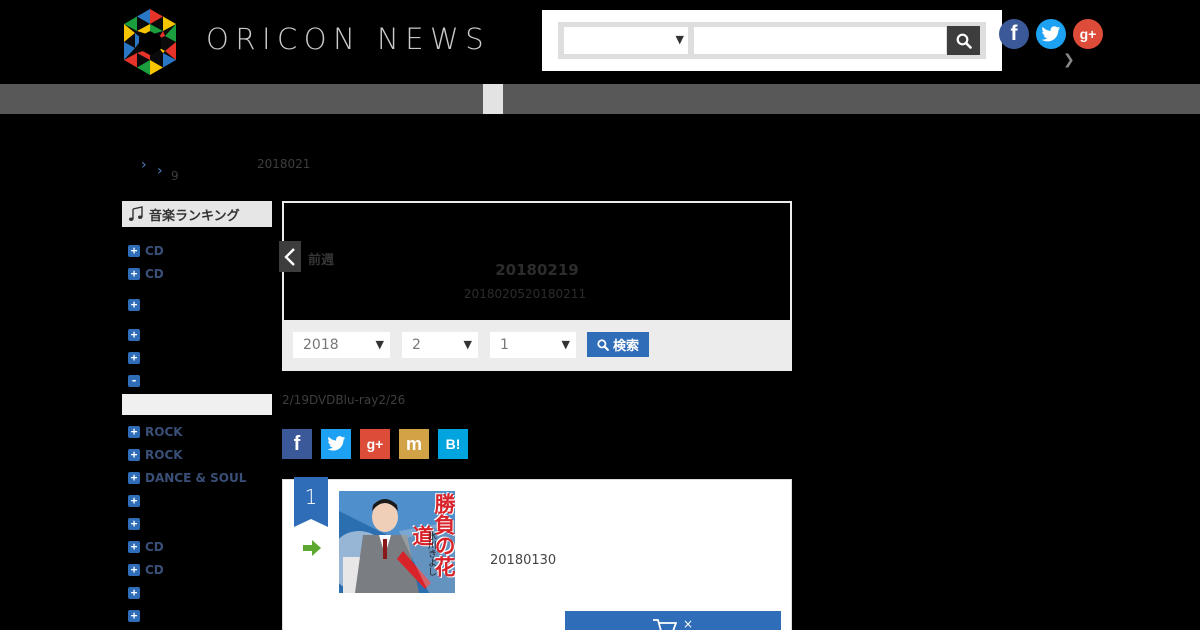  I want to click on buy-button: ×, so click(673, 620).